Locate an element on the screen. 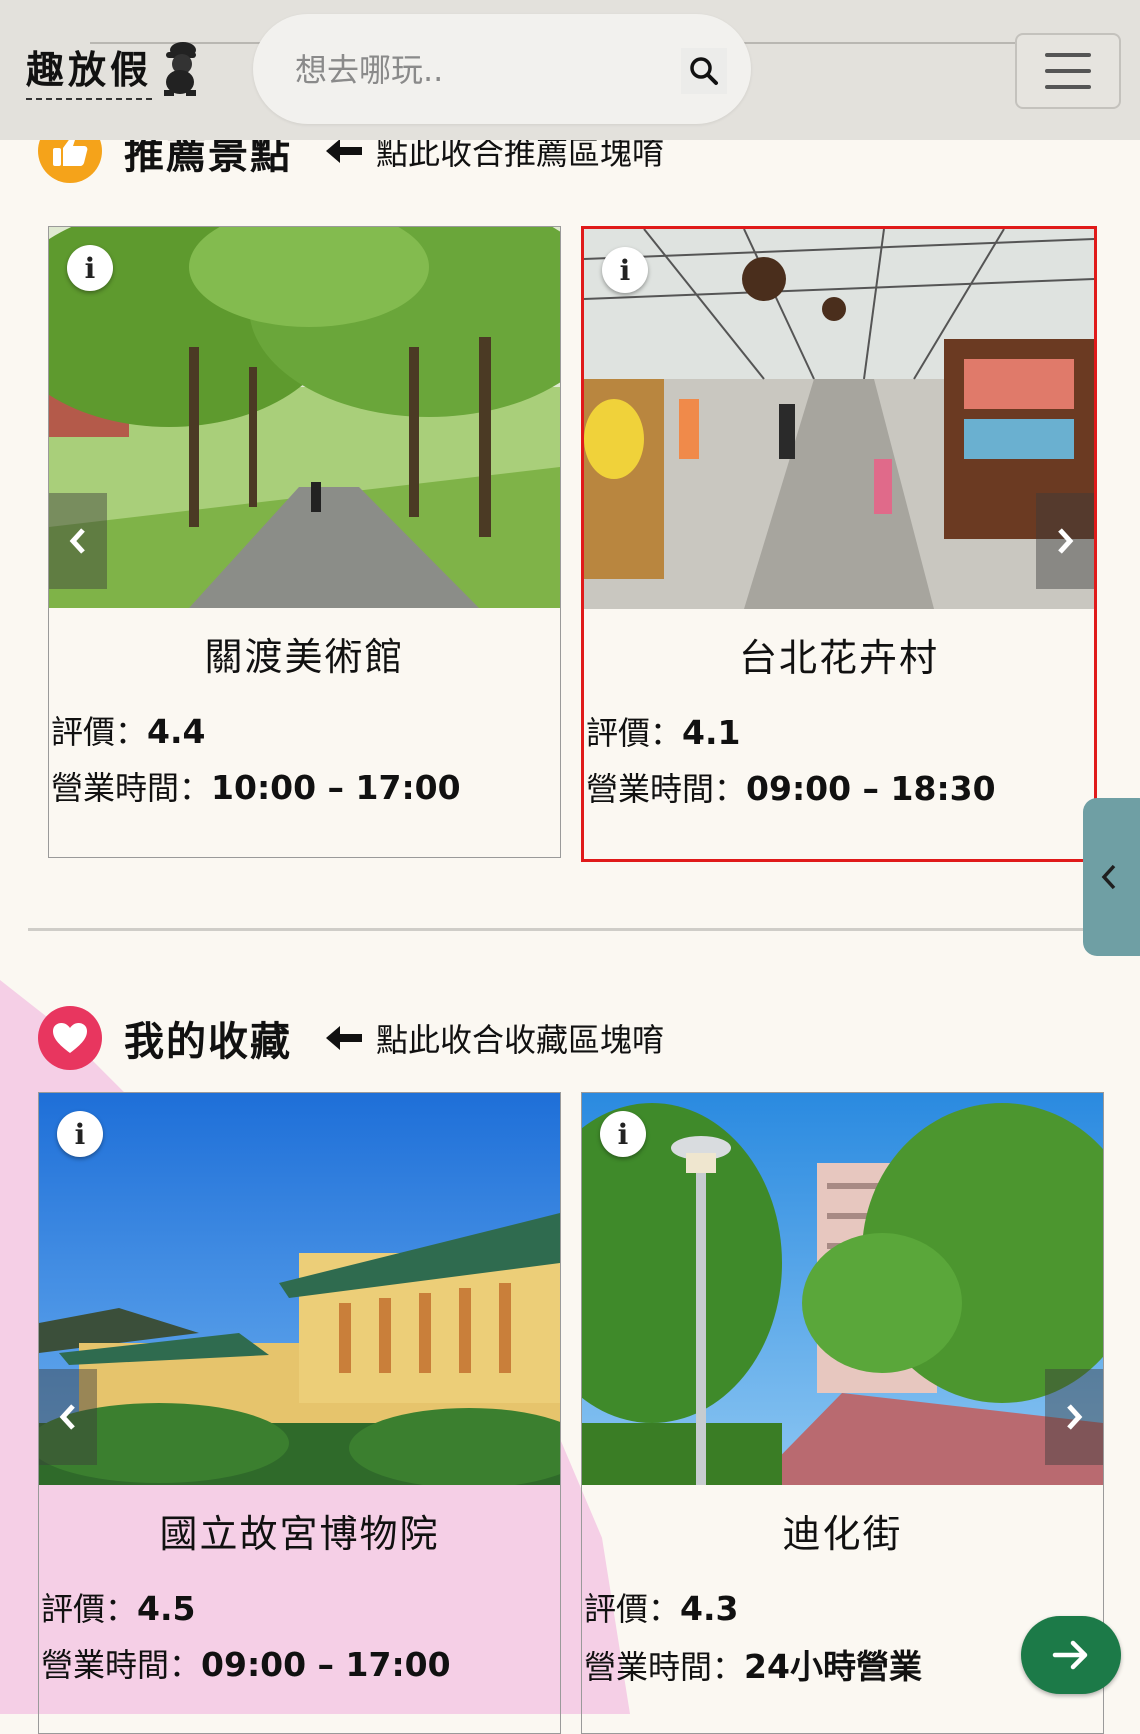  rating-line: 評價：4.1 is located at coordinates (663, 732).